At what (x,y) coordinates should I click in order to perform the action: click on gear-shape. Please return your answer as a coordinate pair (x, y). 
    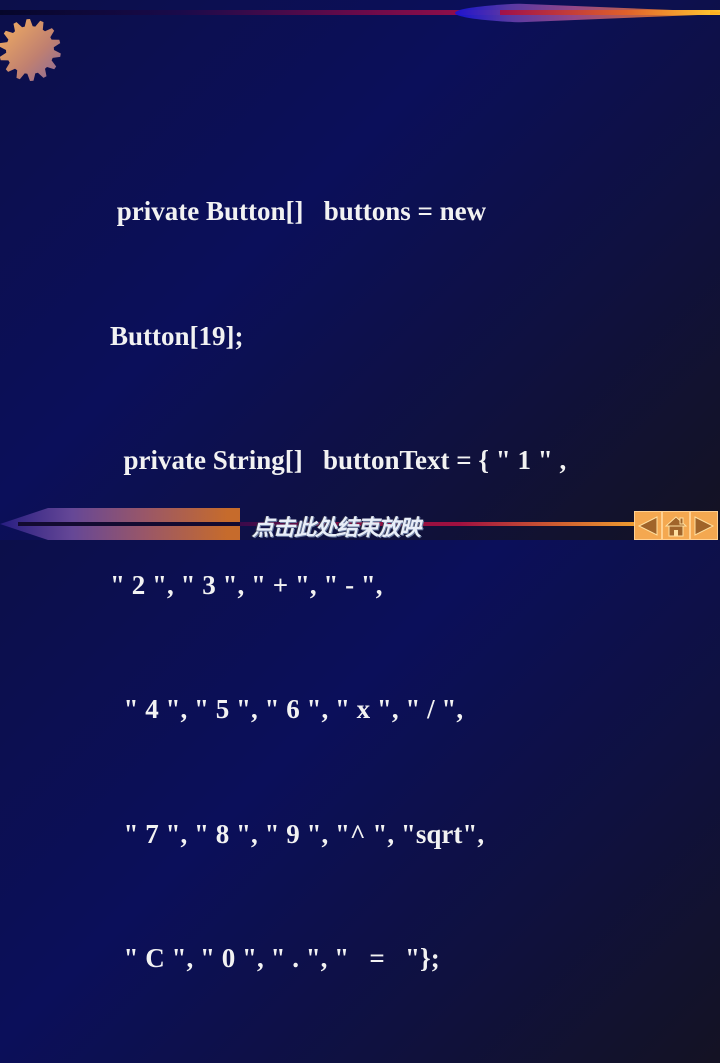
    Looking at the image, I should click on (30, 50).